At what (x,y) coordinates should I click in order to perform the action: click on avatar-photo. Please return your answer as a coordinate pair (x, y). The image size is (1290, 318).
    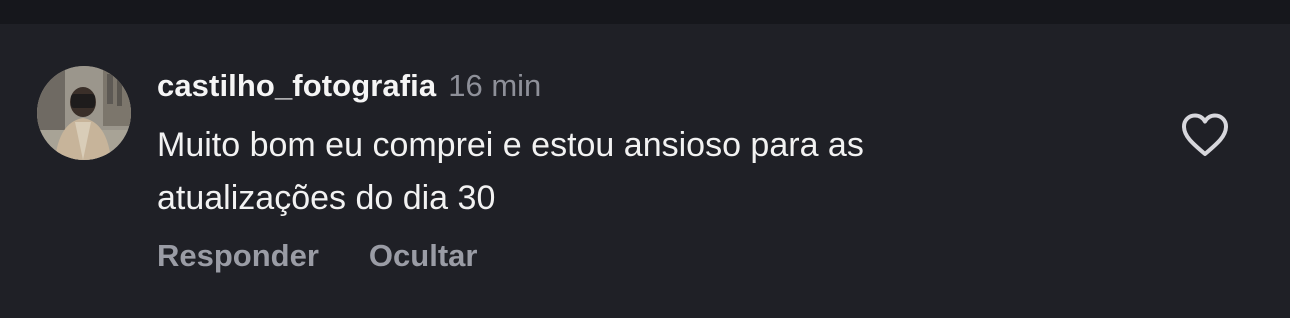
    Looking at the image, I should click on (84, 113).